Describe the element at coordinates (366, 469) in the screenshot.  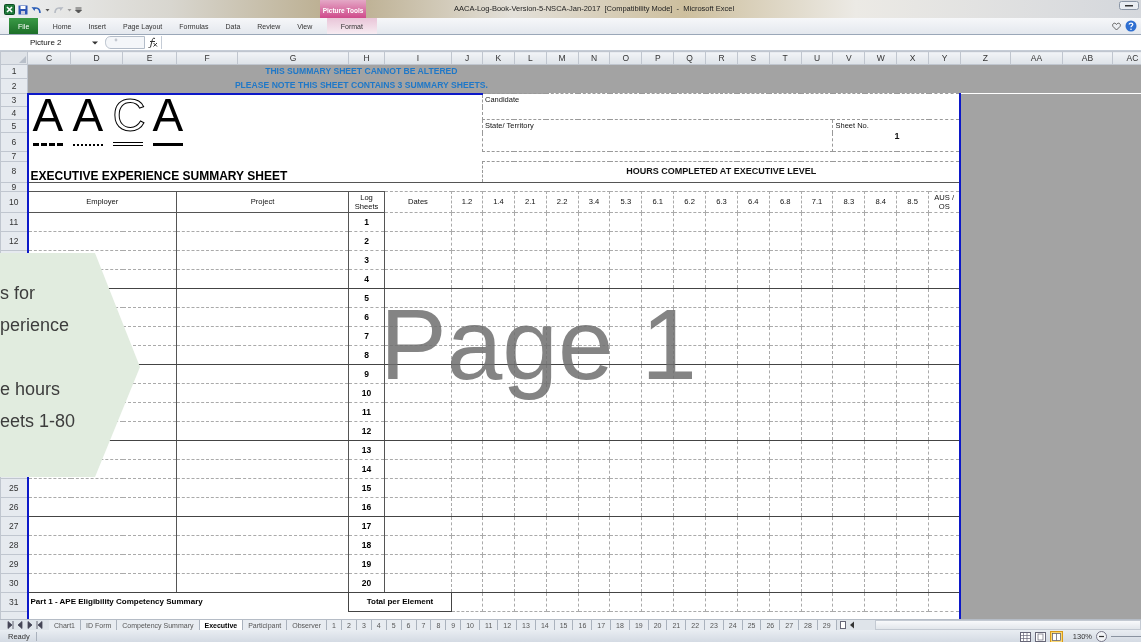
I see `log-sheet-number: 14` at that location.